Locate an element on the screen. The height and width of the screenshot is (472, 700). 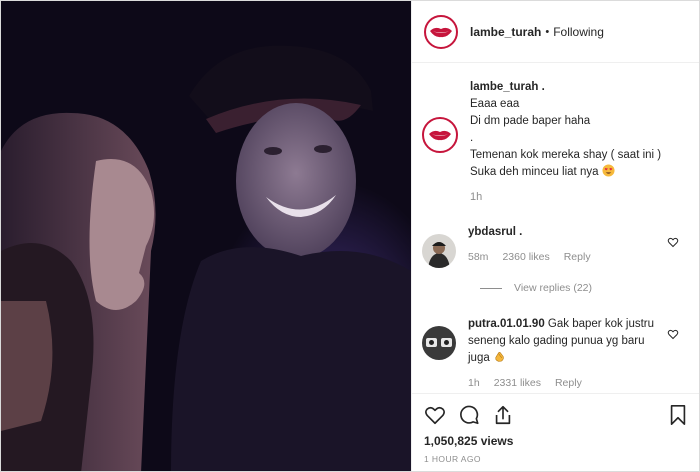
post-actions-bar: 1,050,825 views 1 HOUR AGO is located at coordinates (555, 428).